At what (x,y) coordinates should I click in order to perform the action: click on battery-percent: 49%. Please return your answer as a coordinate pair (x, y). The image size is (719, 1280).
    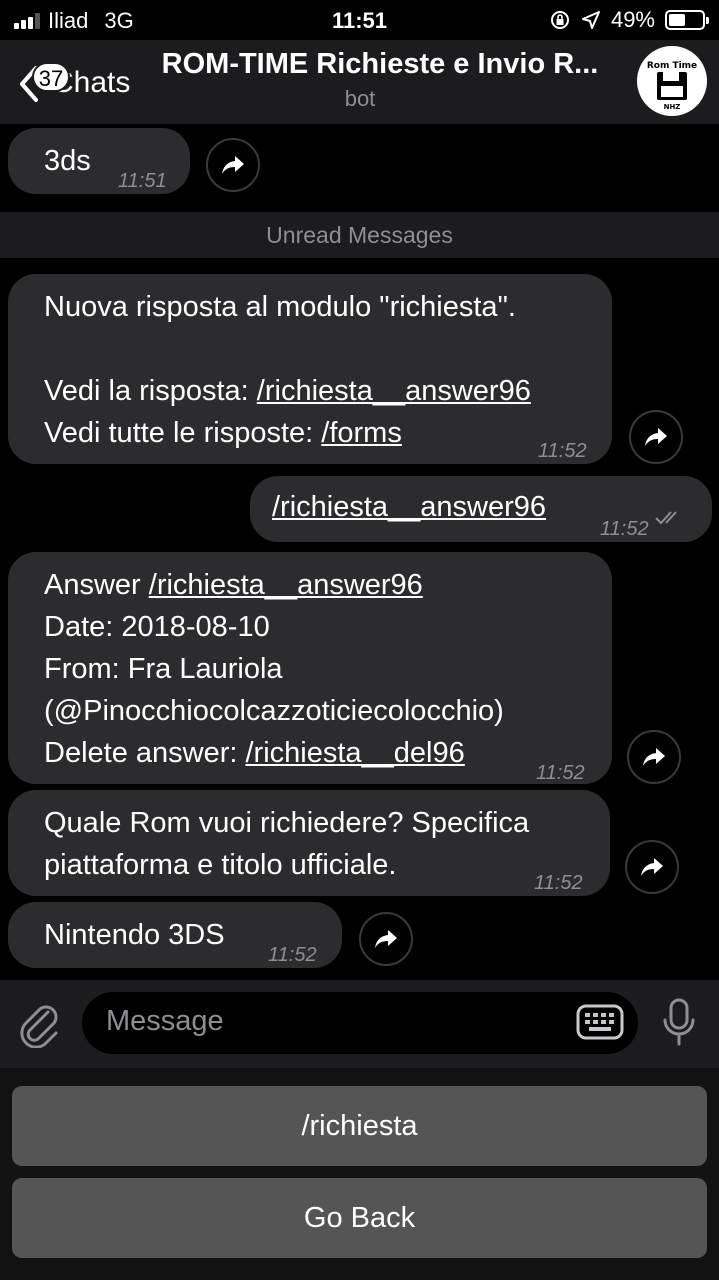
    Looking at the image, I should click on (632, 19).